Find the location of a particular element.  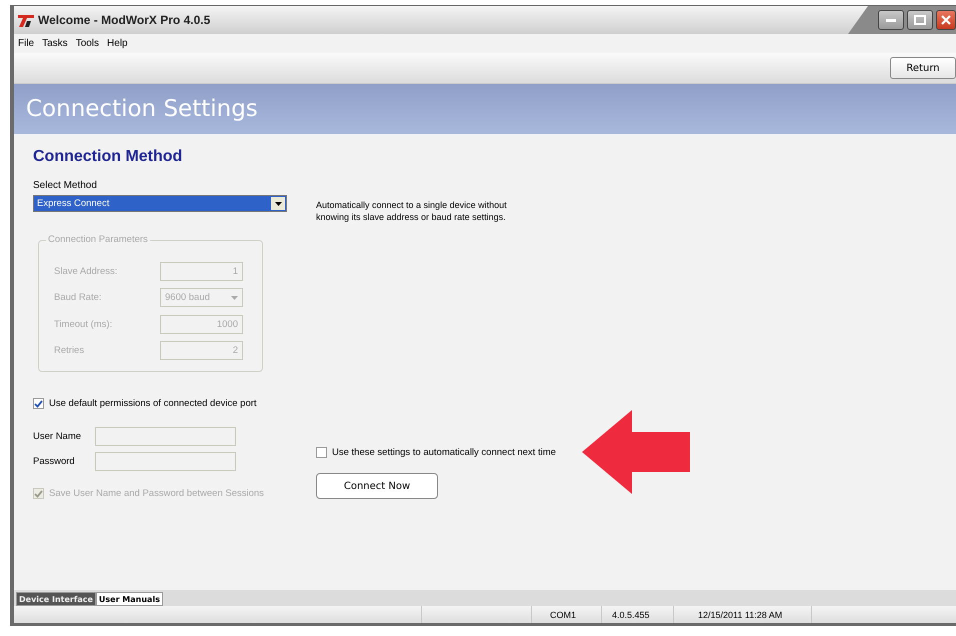

field-label: Timeout (ms): is located at coordinates (84, 324).